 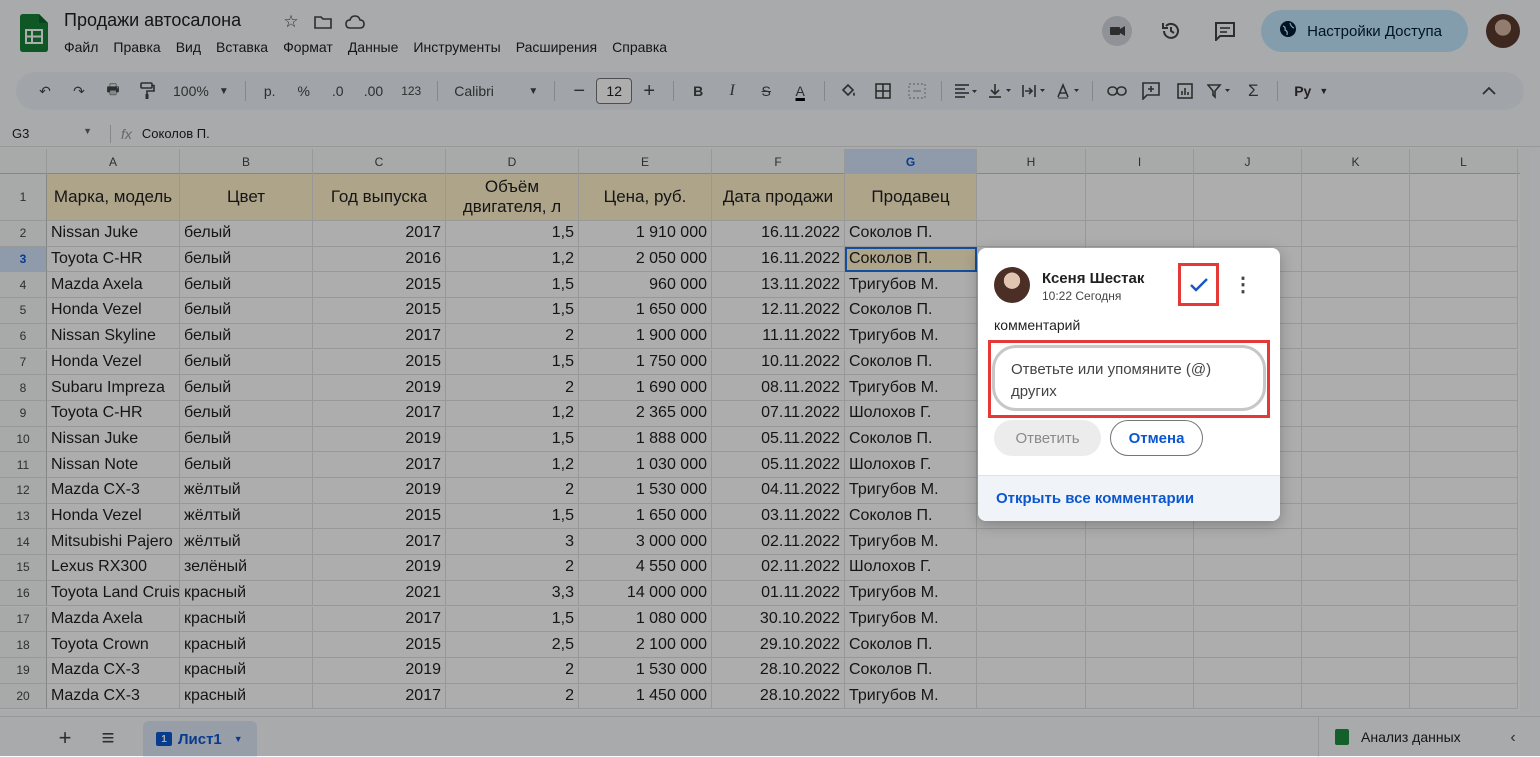 What do you see at coordinates (512, 593) in the screenshot?
I see `table-cell: 3,3` at bounding box center [512, 593].